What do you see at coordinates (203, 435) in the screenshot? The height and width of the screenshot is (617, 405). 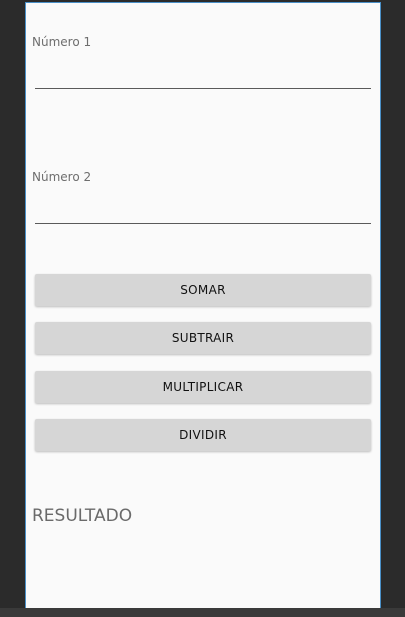 I see `dividir-button: DIVIDIR` at bounding box center [203, 435].